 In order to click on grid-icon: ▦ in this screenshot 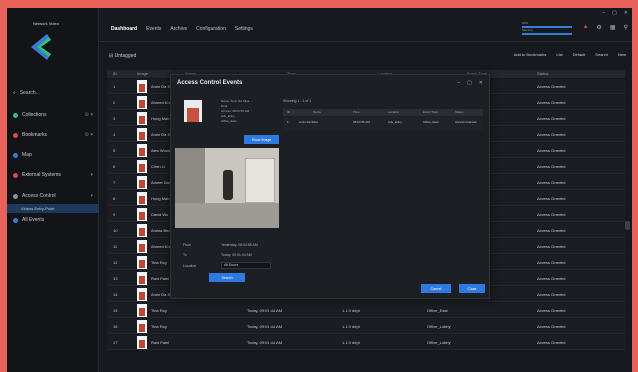, I will do `click(613, 27)`.